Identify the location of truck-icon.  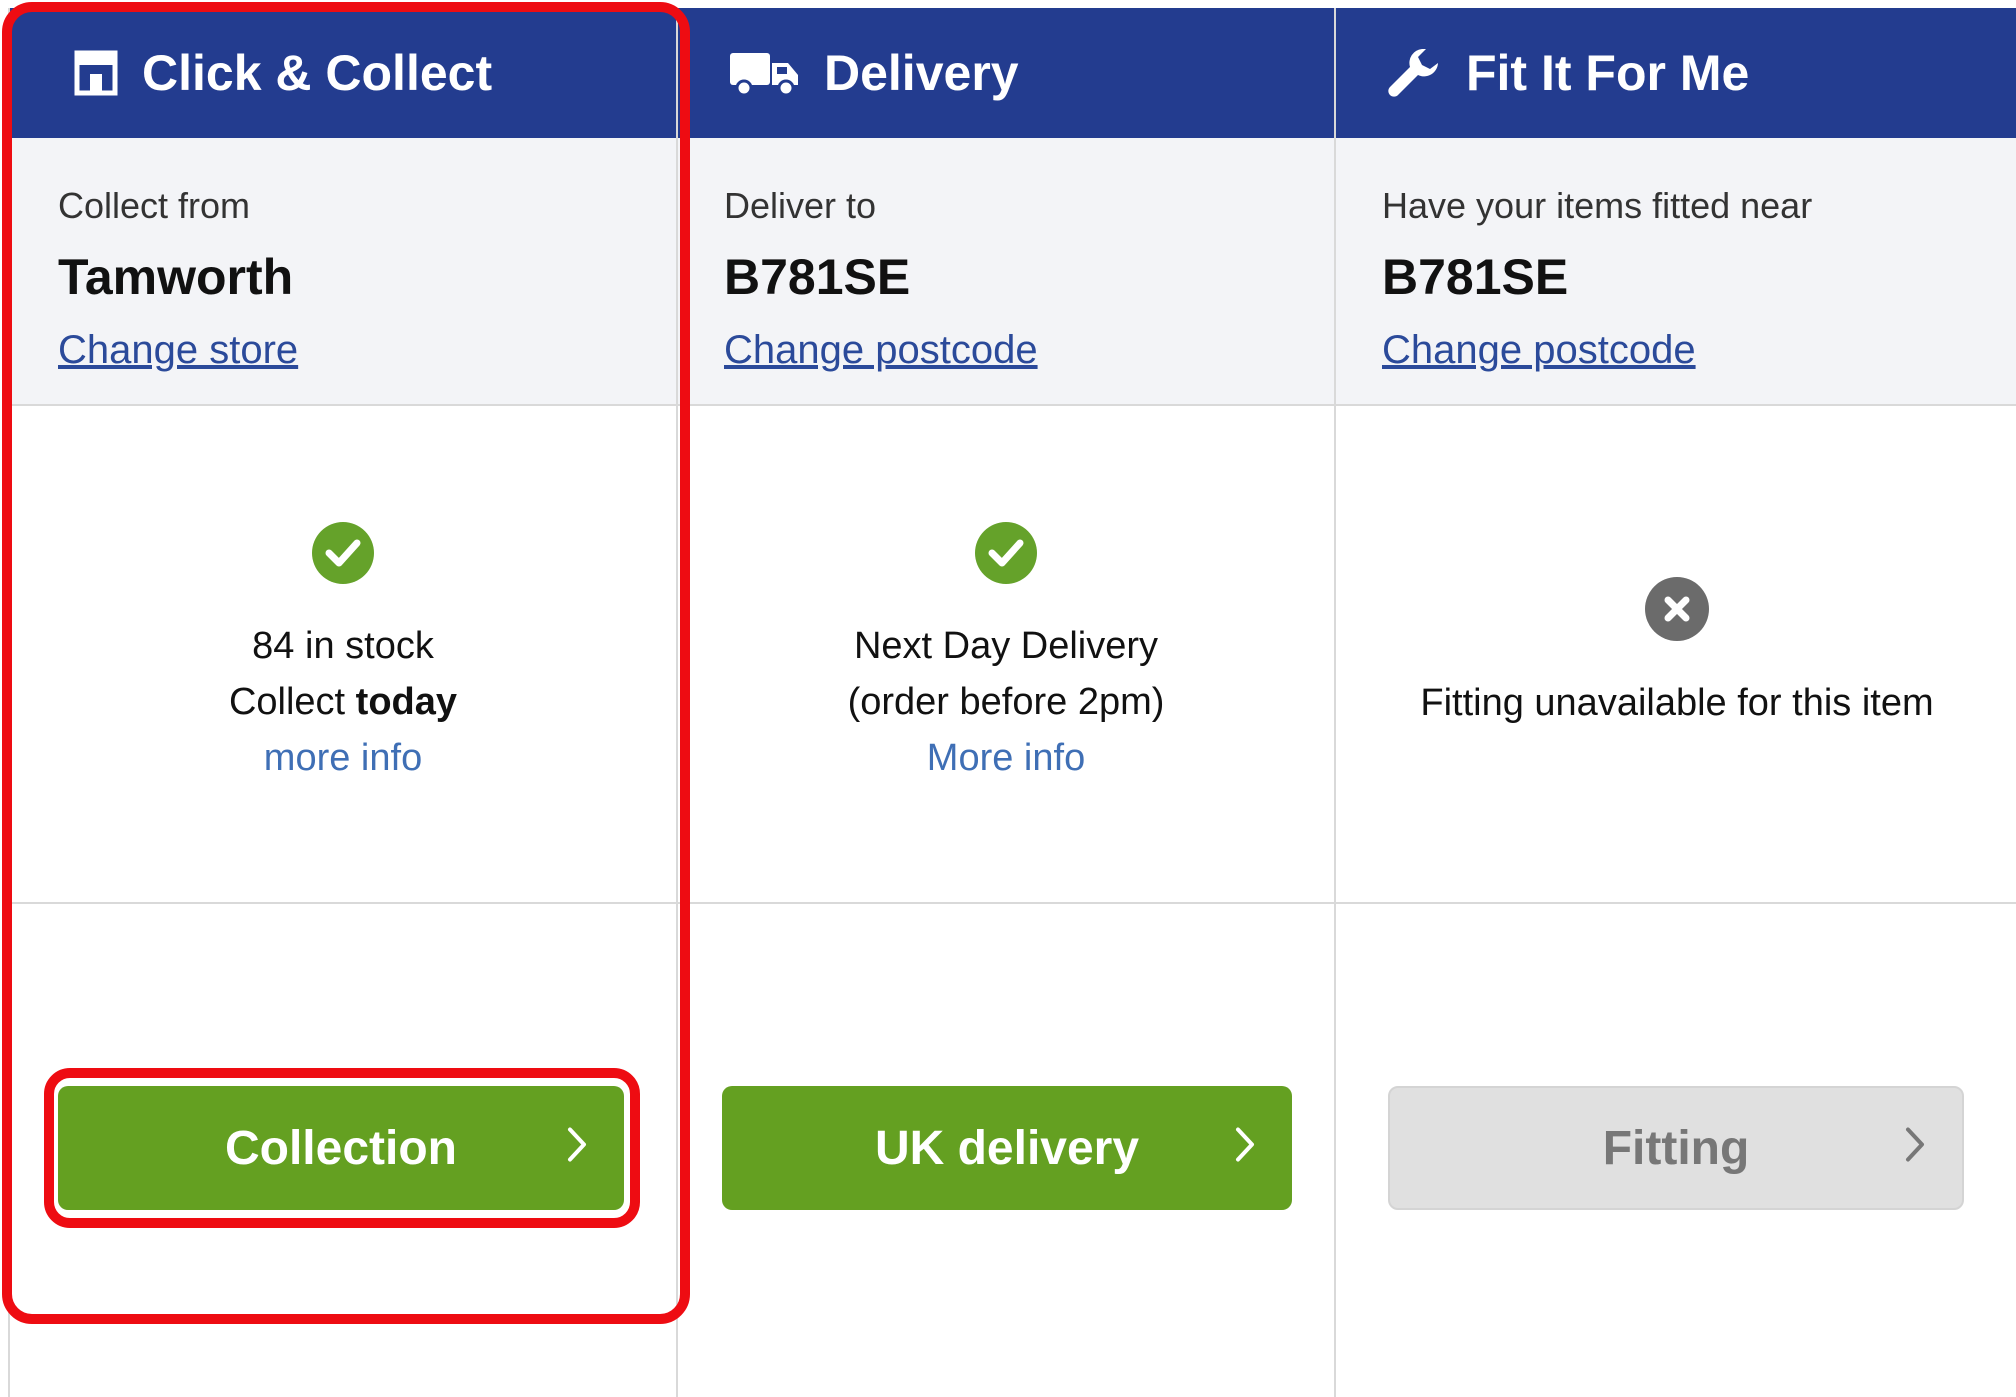
(764, 73).